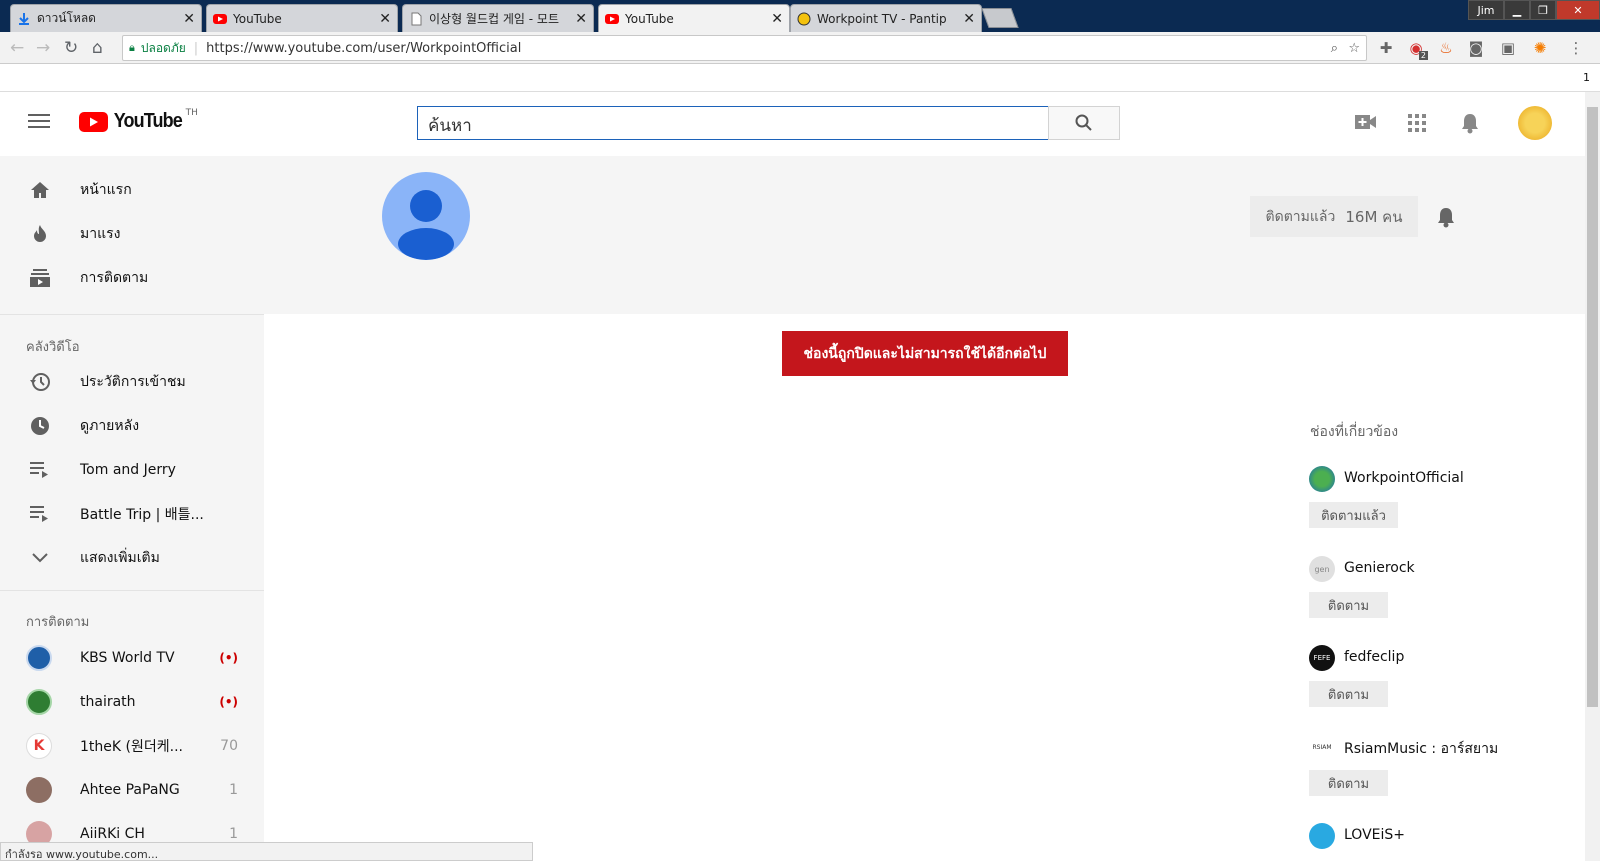 This screenshot has width=1600, height=863. What do you see at coordinates (97, 48) in the screenshot?
I see `home-icon: ⌂` at bounding box center [97, 48].